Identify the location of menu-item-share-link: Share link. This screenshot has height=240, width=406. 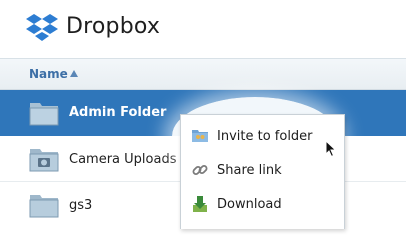
(262, 170).